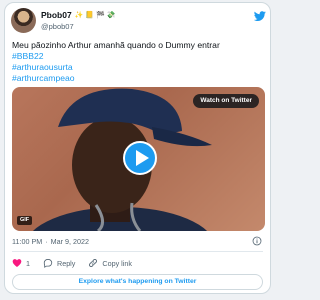 The width and height of the screenshot is (320, 300). I want to click on play-icon, so click(142, 158).